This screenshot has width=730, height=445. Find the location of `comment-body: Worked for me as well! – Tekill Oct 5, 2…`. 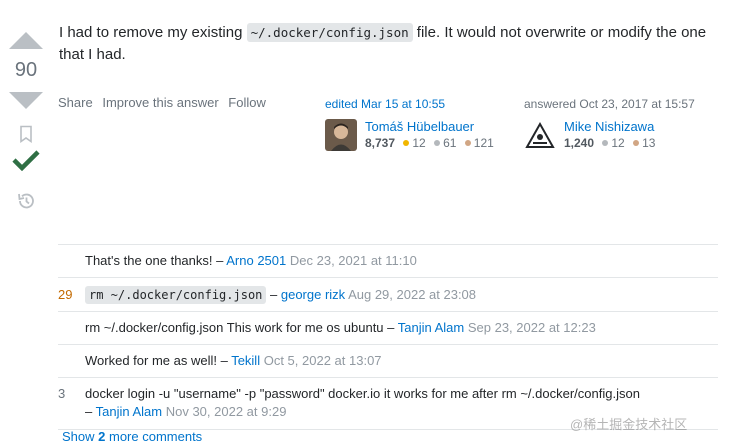

comment-body: Worked for me as well! – Tekill Oct 5, 2… is located at coordinates (401, 361).